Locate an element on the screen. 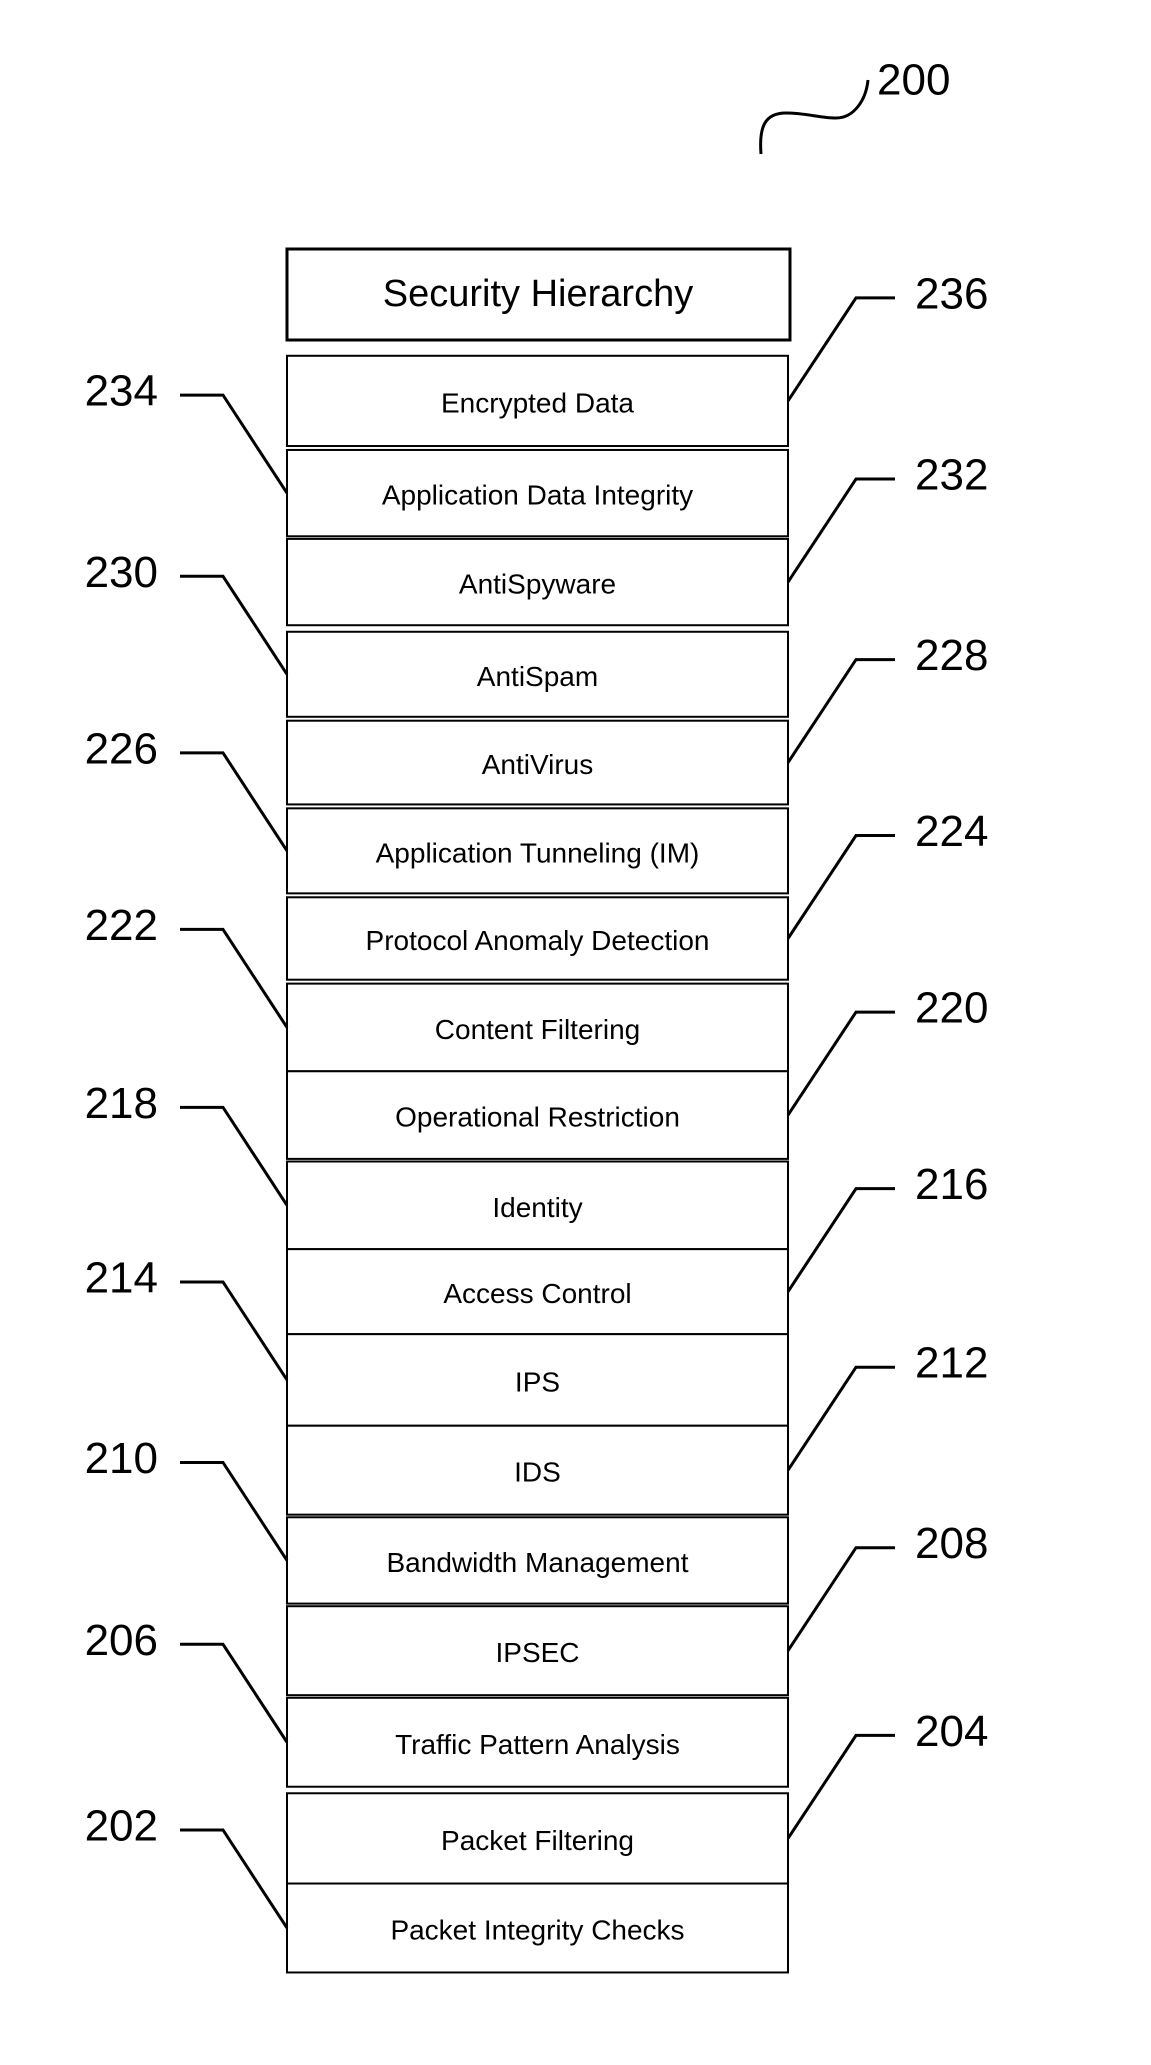 The height and width of the screenshot is (2065, 1151). layer-antispyware: AntiSpyware is located at coordinates (537, 582).